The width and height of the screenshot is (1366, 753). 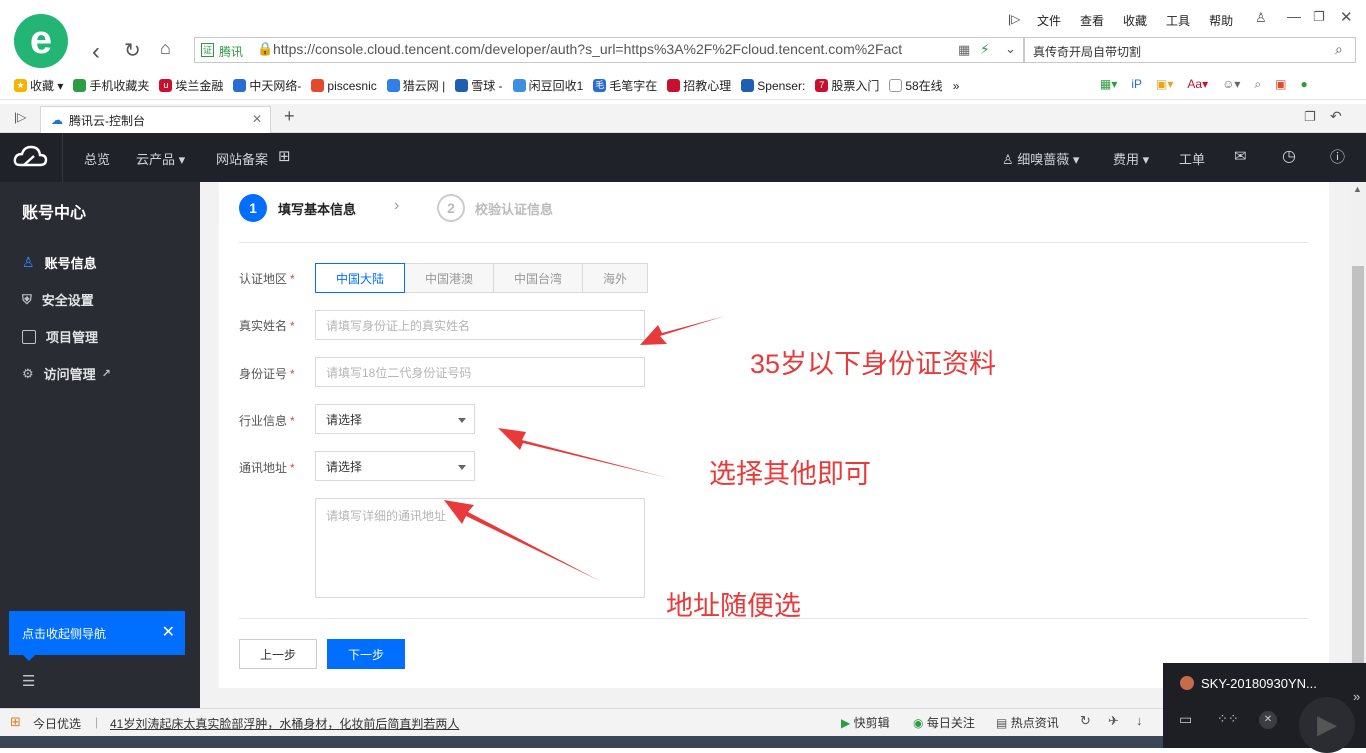 I want to click on daily-icon: ◉, so click(x=918, y=723).